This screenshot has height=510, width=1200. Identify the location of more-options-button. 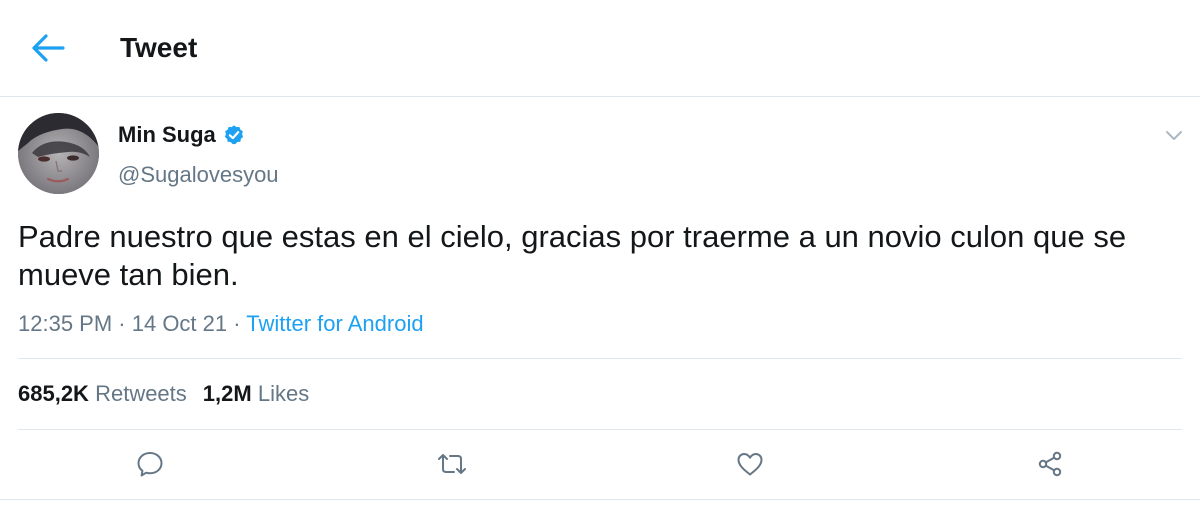
(1174, 136).